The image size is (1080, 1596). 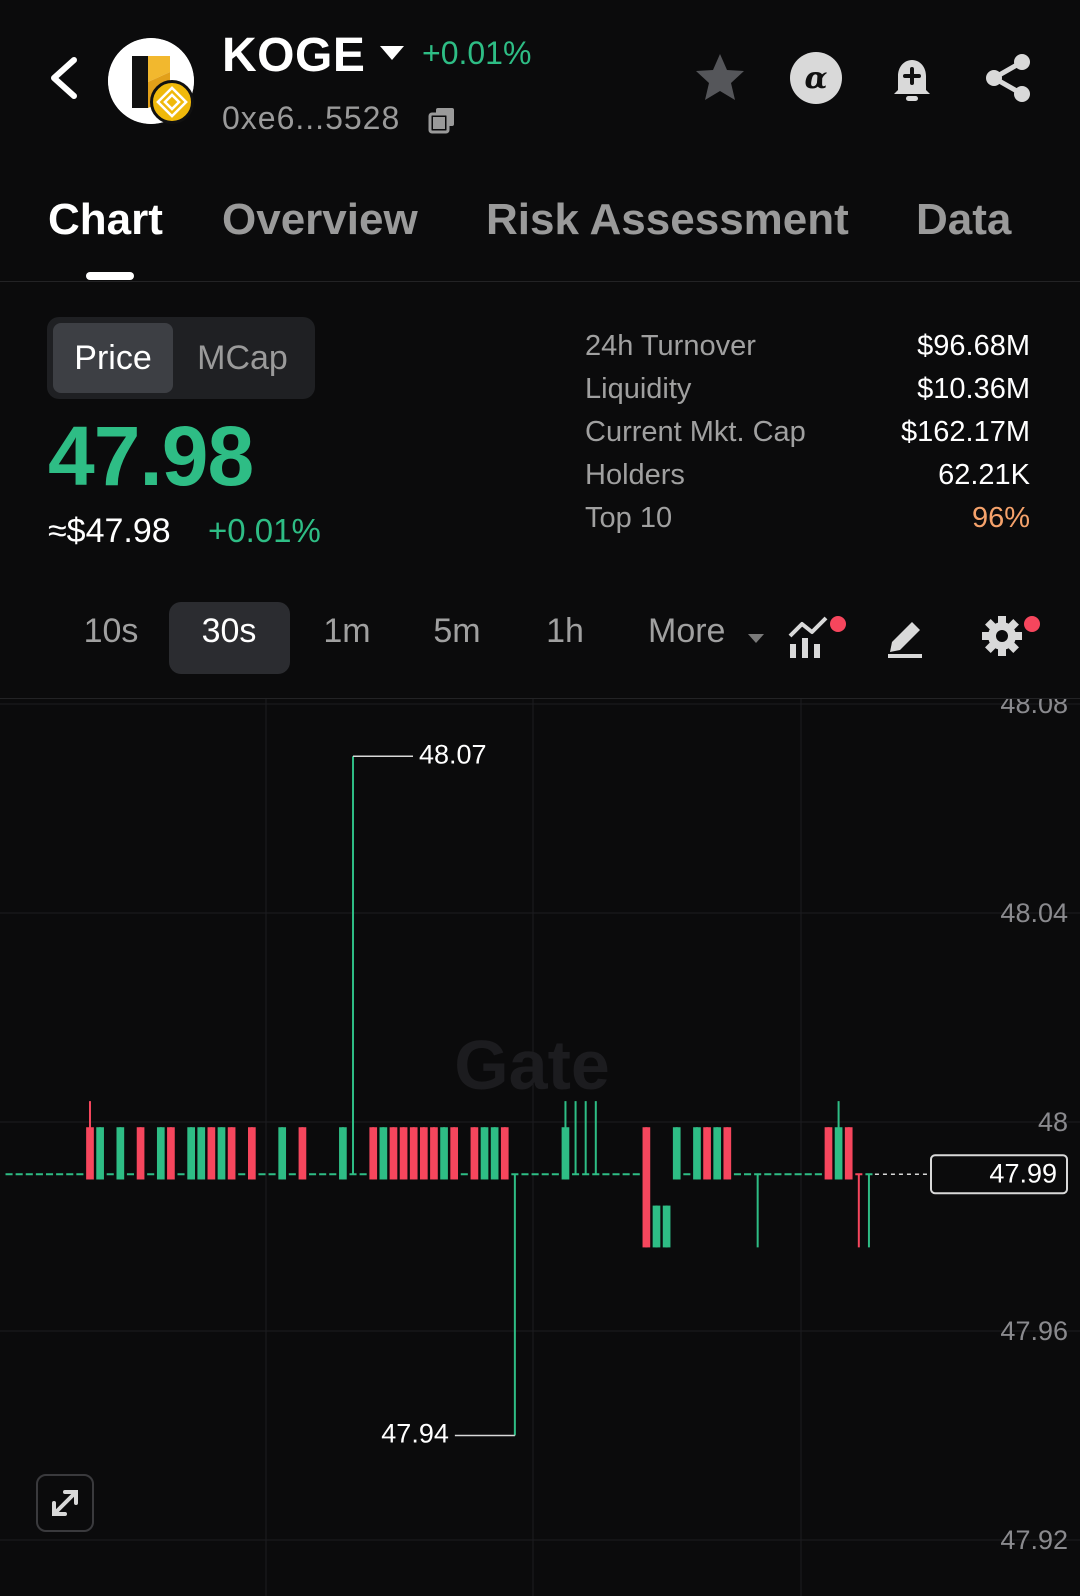 What do you see at coordinates (720, 78) in the screenshot?
I see `favorite-star-icon` at bounding box center [720, 78].